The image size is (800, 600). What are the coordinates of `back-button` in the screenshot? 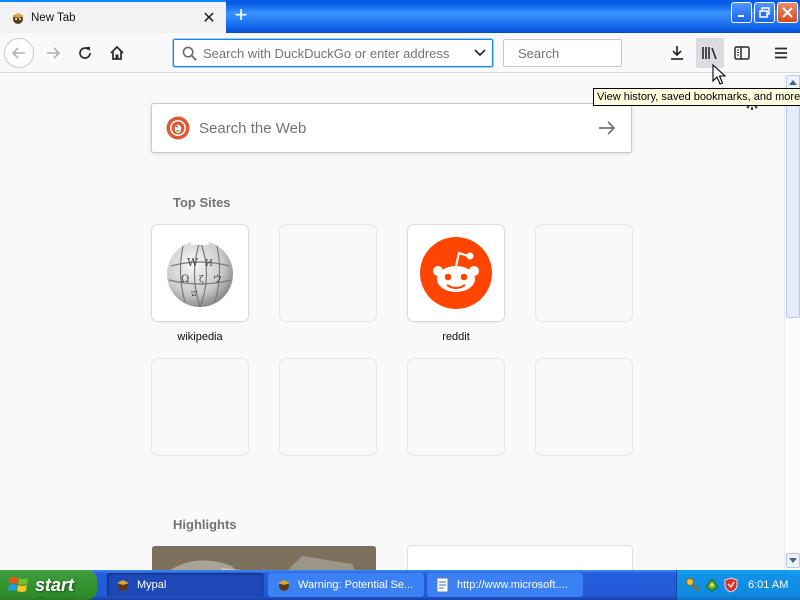 It's located at (19, 53).